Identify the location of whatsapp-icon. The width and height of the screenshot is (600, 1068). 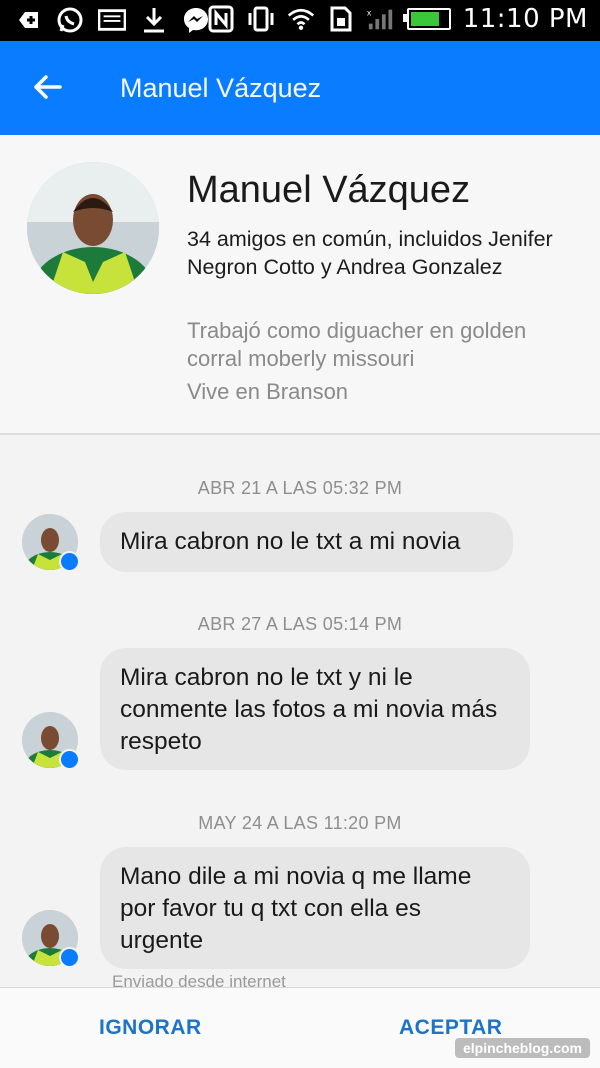
(70, 20).